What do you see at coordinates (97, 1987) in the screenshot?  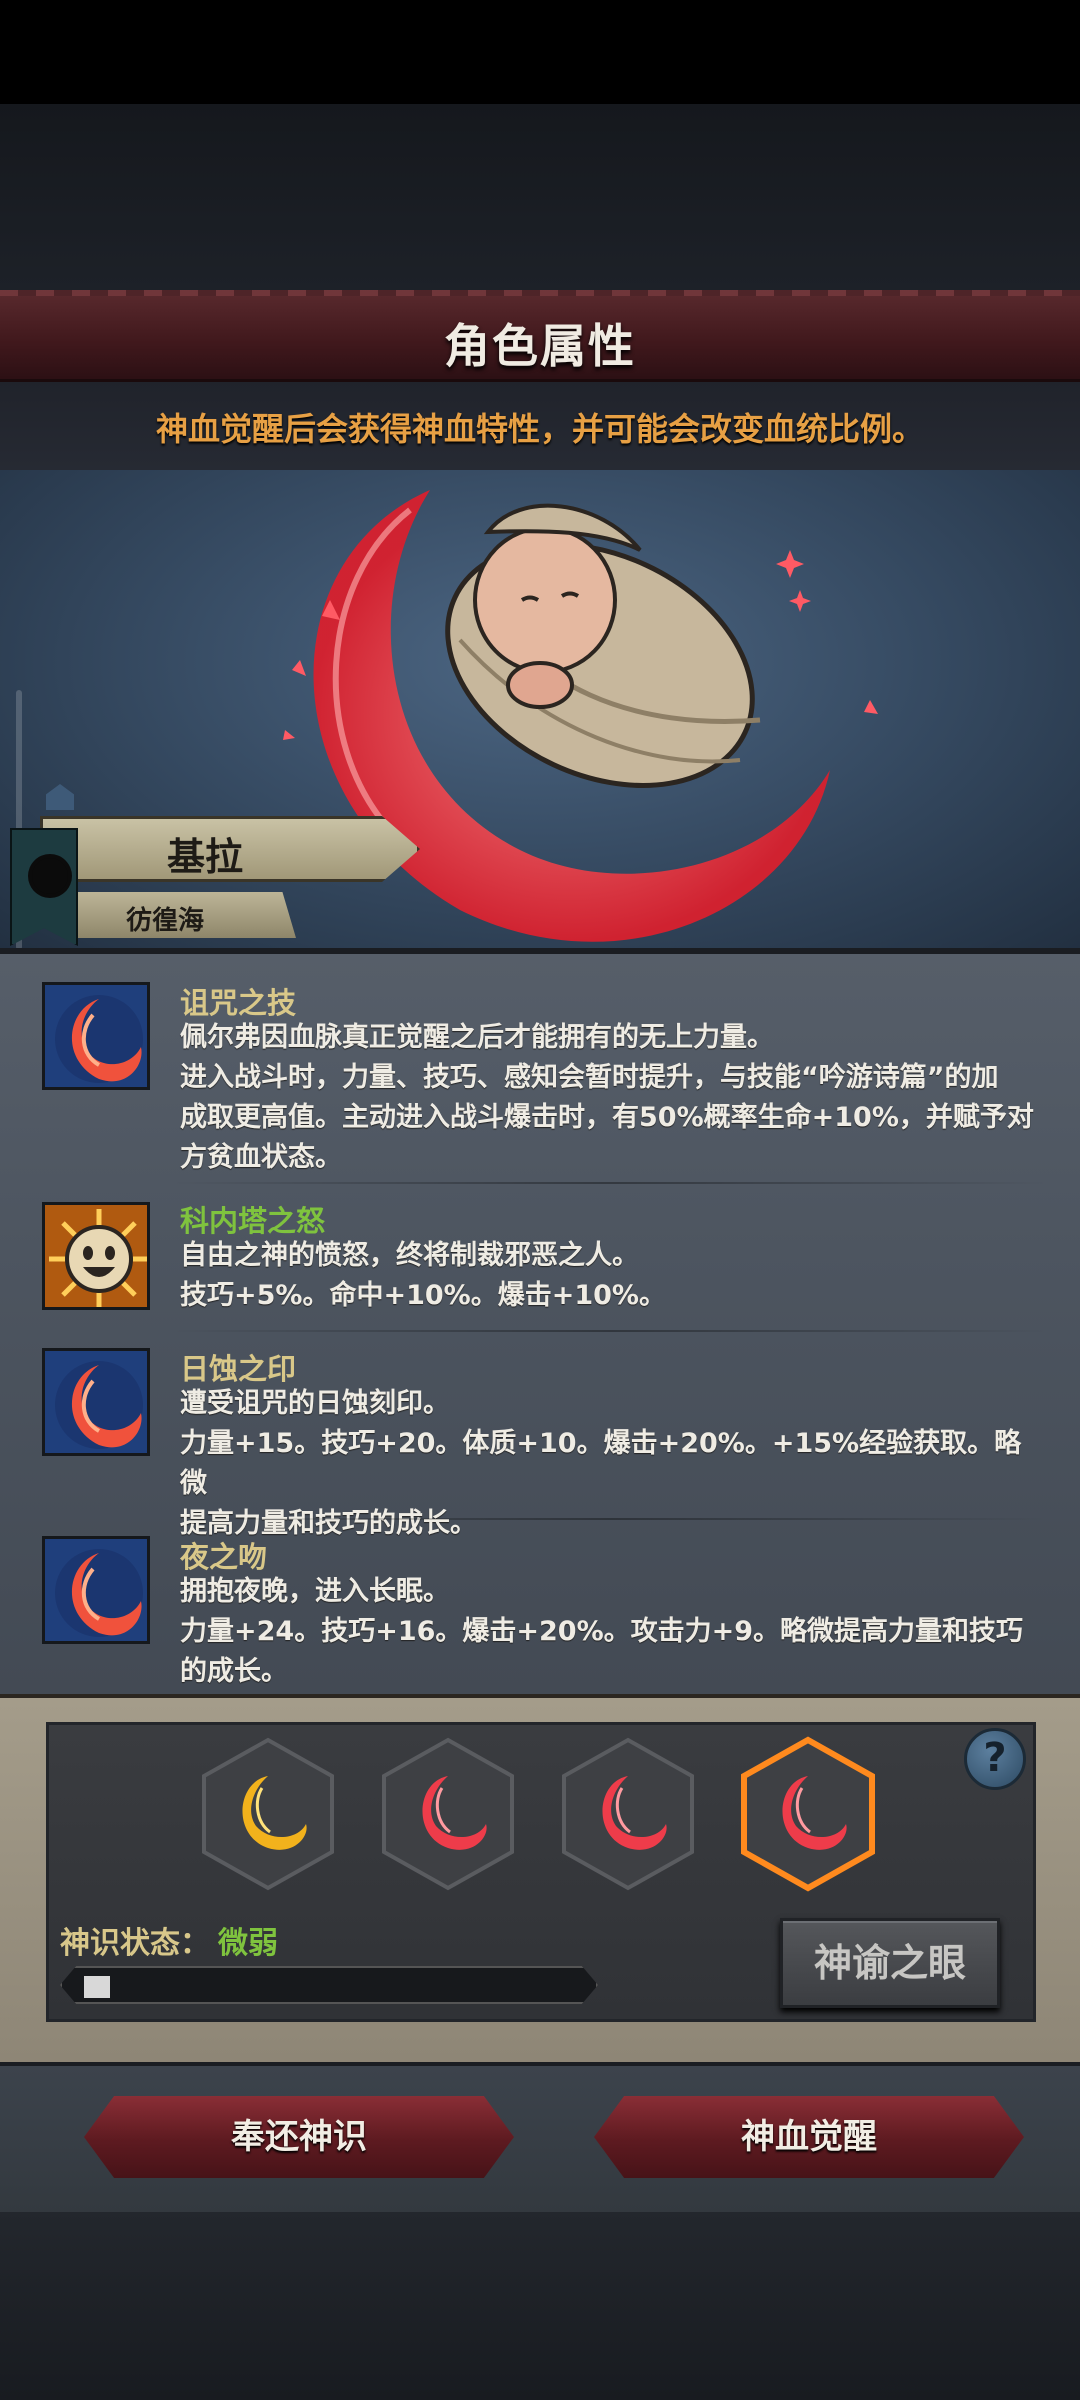 I see `divine-progress-fill` at bounding box center [97, 1987].